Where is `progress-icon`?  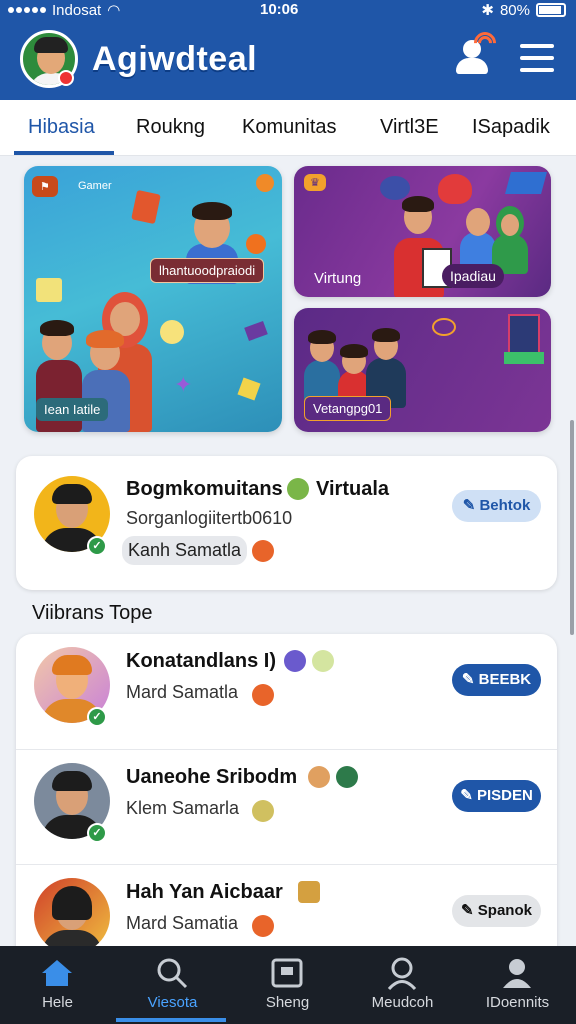
progress-icon is located at coordinates (524, 358).